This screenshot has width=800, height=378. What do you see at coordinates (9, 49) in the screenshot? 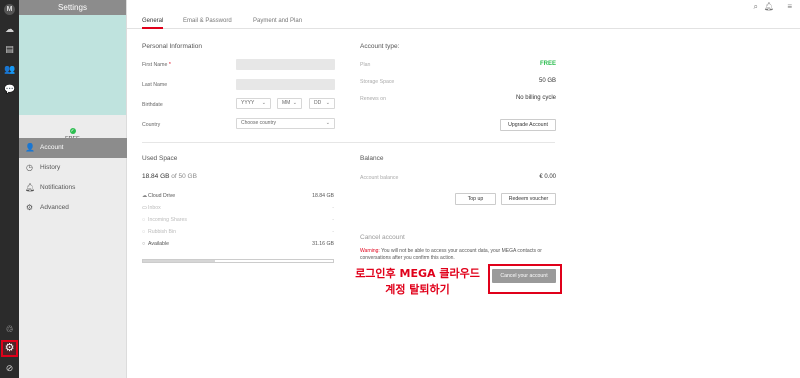
I see `photos-icon: ▤` at bounding box center [9, 49].